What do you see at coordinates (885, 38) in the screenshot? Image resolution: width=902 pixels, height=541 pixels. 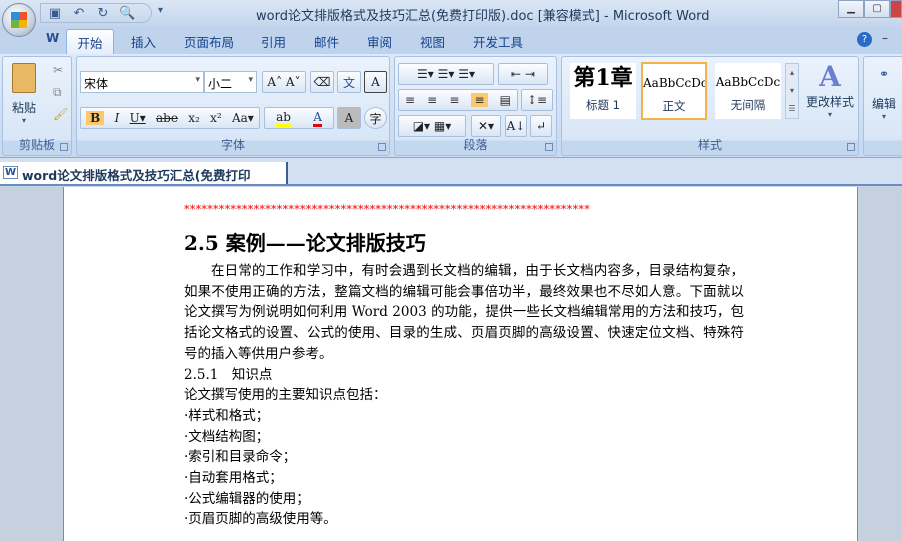 I see `ribbon-minimize-icon: –` at bounding box center [885, 38].